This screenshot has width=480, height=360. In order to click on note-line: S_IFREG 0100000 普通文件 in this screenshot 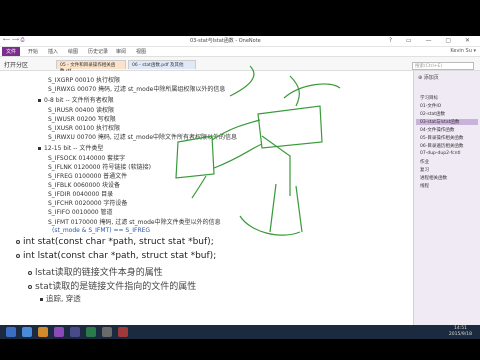, I will do `click(88, 176)`.